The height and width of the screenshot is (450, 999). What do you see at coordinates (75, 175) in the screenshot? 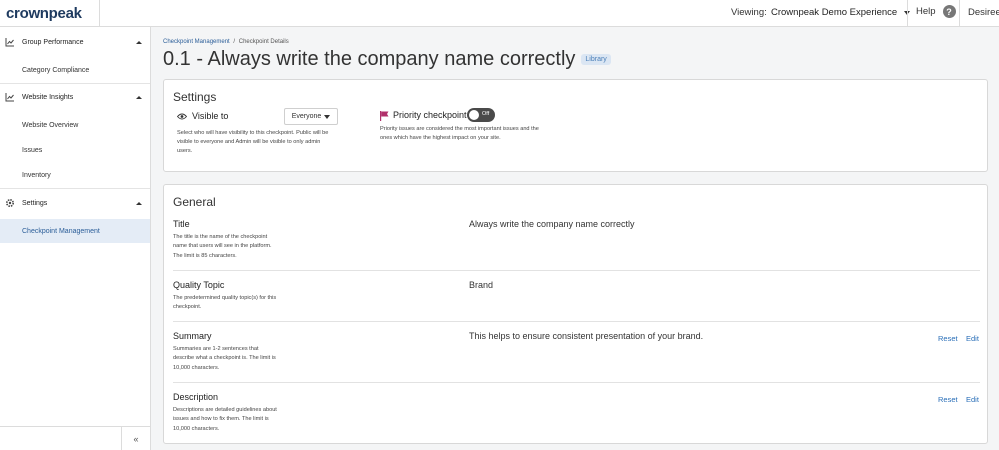
I see `sidebar-item-inventory: Inventory` at bounding box center [75, 175].